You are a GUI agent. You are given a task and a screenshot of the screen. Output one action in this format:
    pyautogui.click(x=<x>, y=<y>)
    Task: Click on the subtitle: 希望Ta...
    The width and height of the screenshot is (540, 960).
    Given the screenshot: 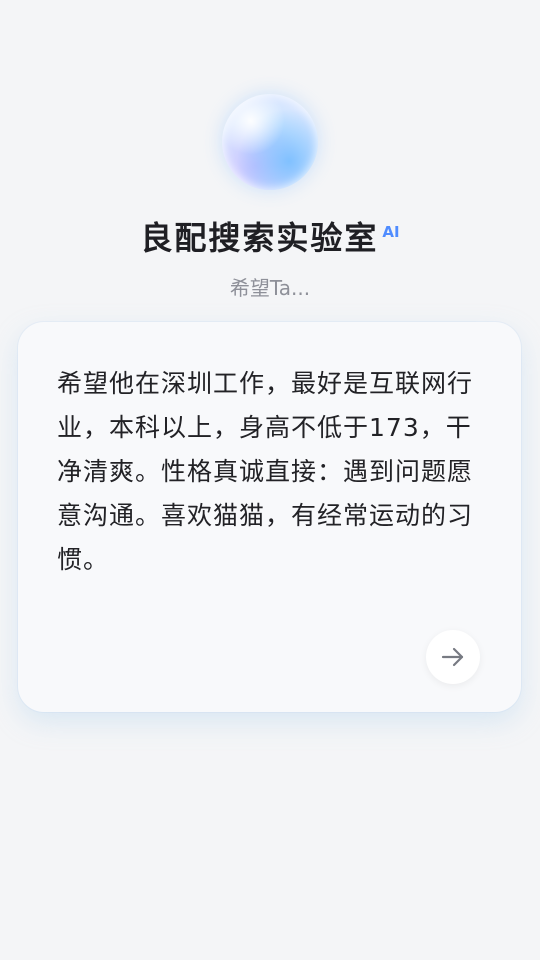 What is the action you would take?
    pyautogui.click(x=270, y=288)
    